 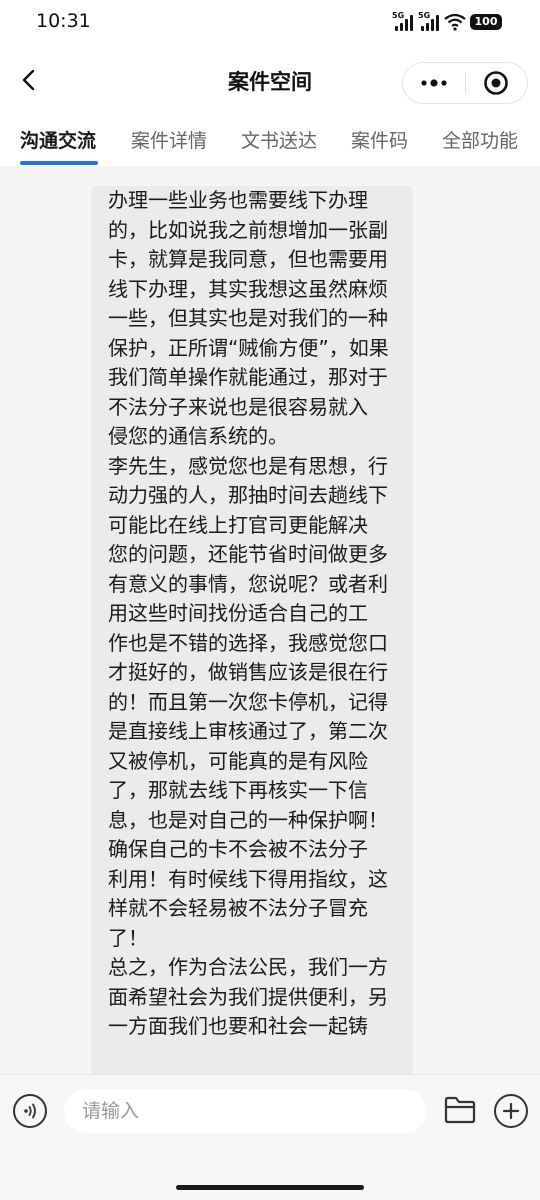 I want to click on message-line: 的！而且第一次您卡停机，记得, so click(x=248, y=701).